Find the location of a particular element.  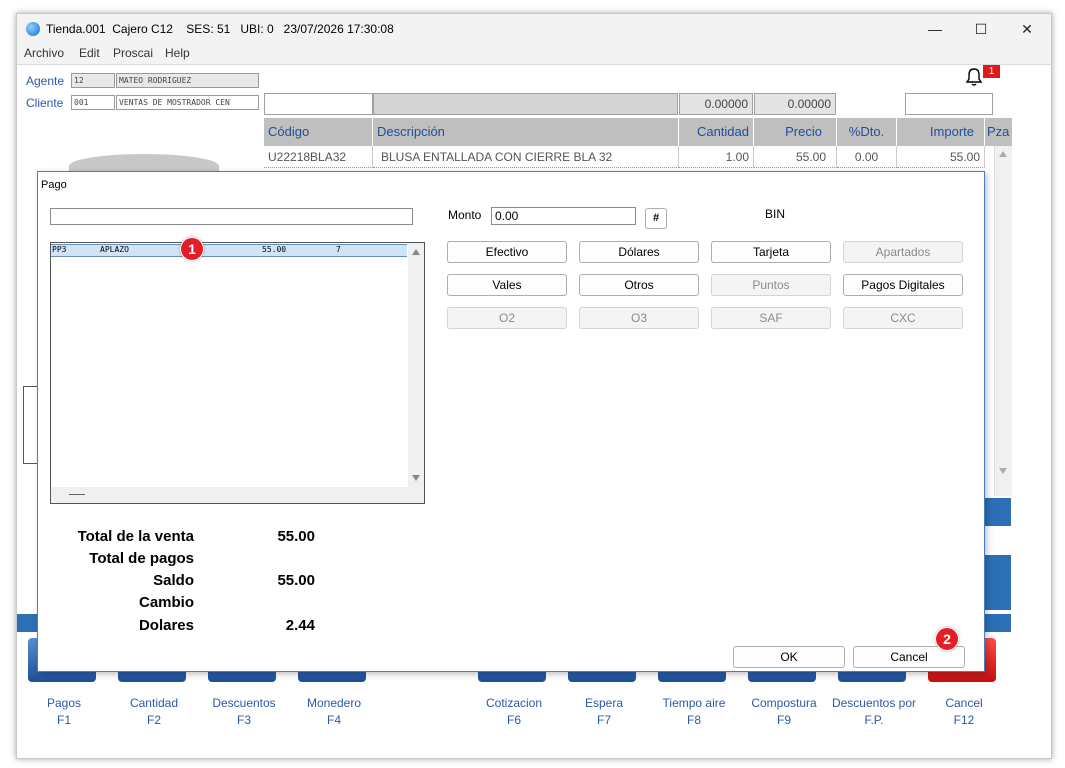

agente-code-field: 12 is located at coordinates (93, 80).